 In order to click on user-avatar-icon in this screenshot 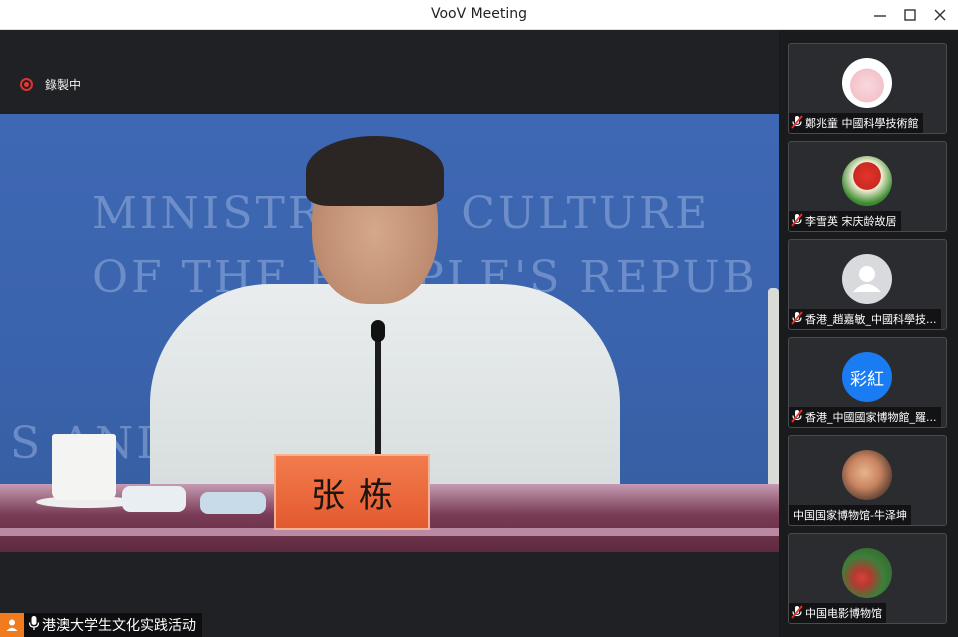, I will do `click(12, 625)`.